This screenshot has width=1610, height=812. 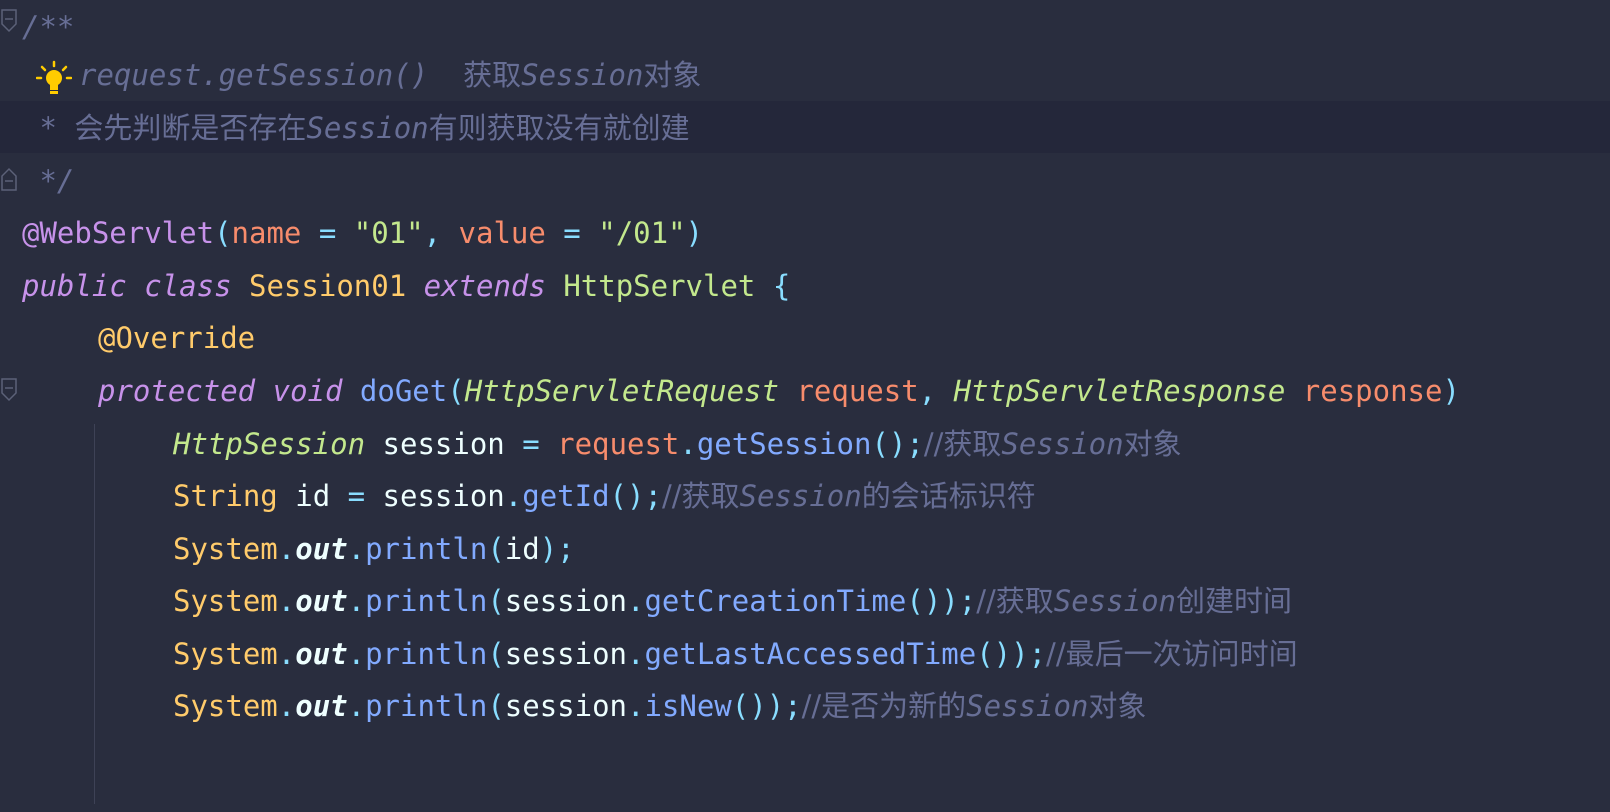 I want to click on doc-text: 获取, so click(x=492, y=75).